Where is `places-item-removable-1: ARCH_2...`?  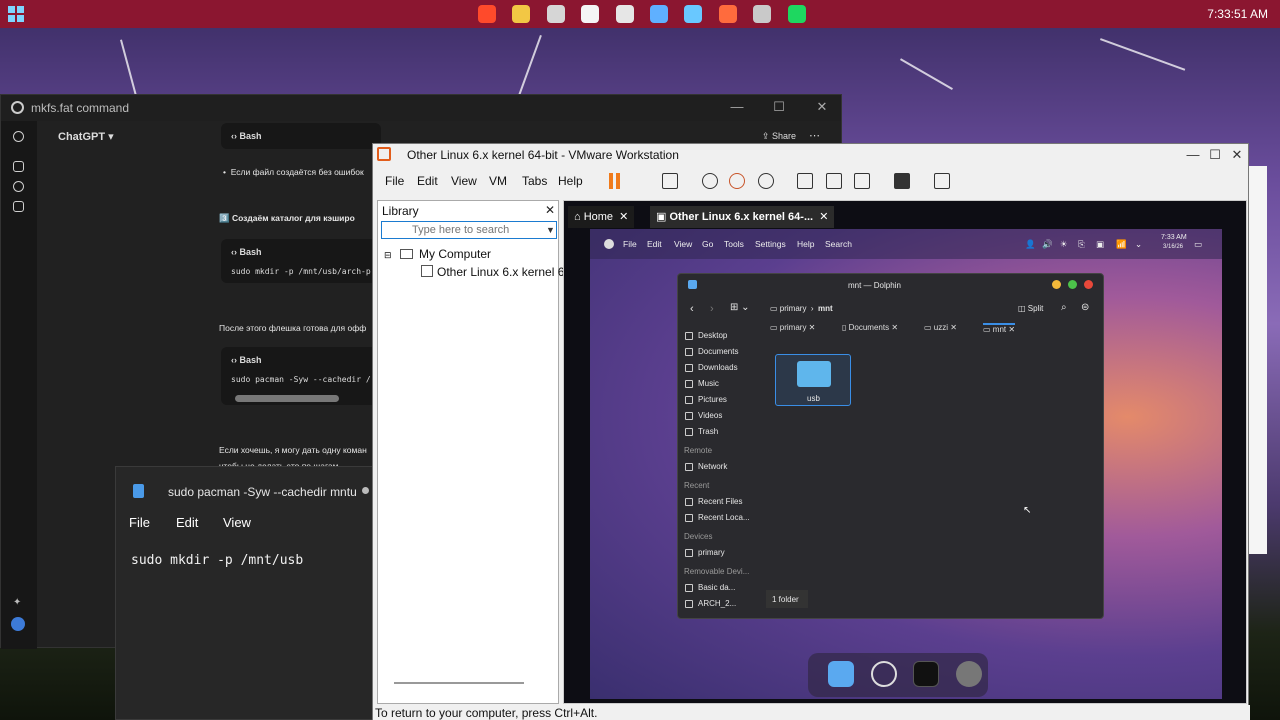
places-item-removable-1: ARCH_2... is located at coordinates (717, 603).